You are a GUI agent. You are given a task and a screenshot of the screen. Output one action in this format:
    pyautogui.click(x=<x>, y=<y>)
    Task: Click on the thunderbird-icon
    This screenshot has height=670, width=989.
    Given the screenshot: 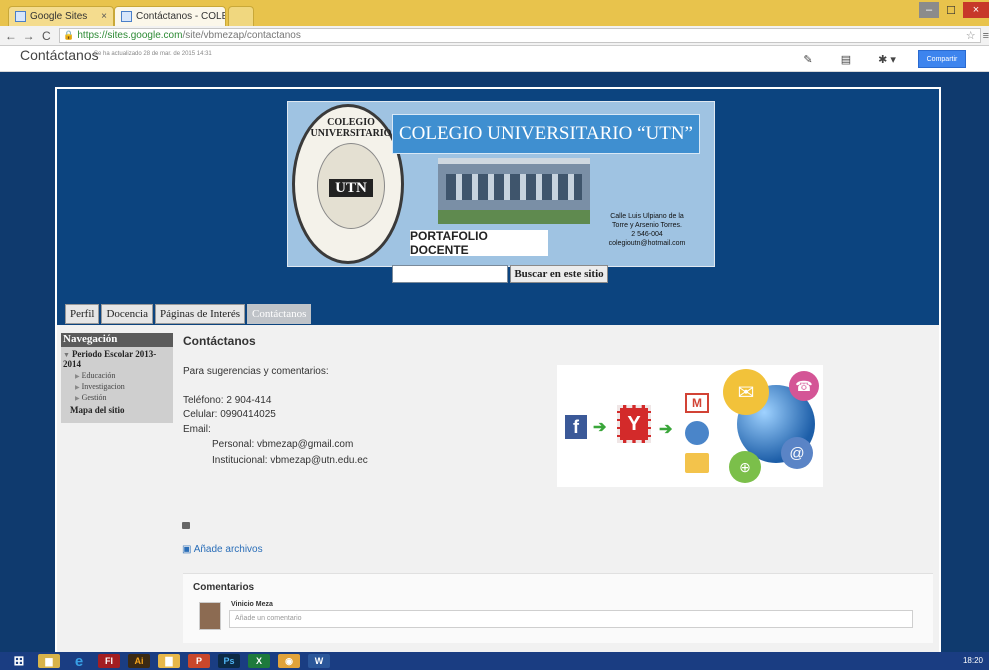 What is the action you would take?
    pyautogui.click(x=697, y=433)
    